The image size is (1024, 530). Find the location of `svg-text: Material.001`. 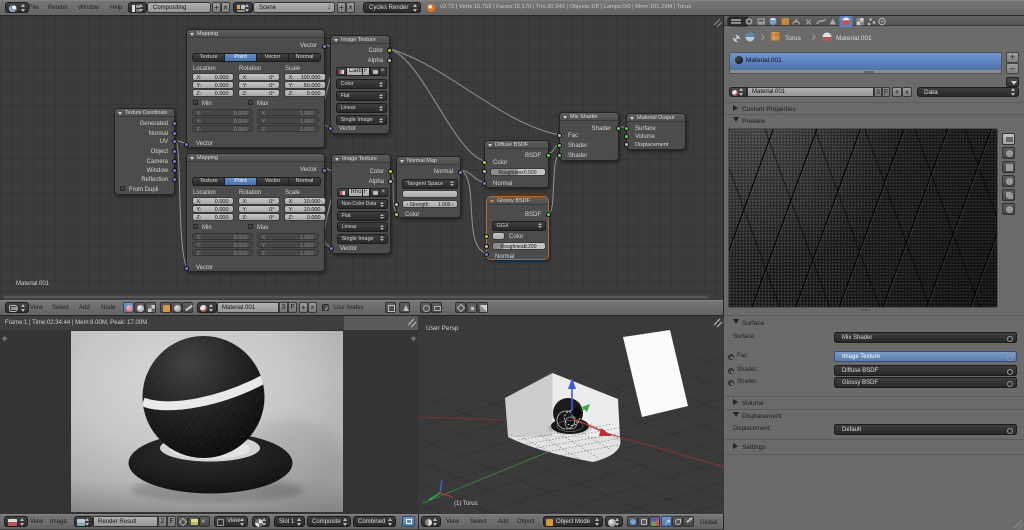

svg-text: Material.001 is located at coordinates (854, 38).